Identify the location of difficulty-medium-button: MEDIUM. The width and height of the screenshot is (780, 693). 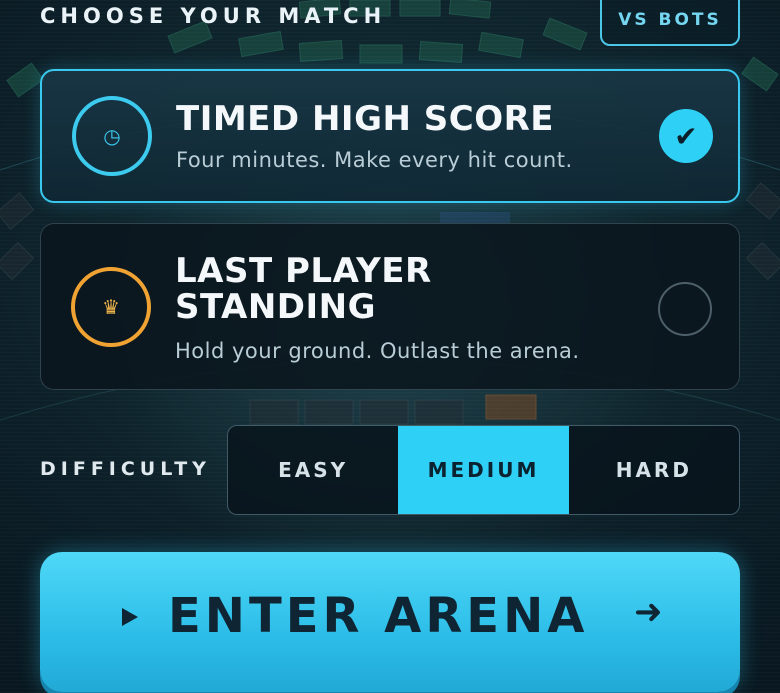
(483, 470).